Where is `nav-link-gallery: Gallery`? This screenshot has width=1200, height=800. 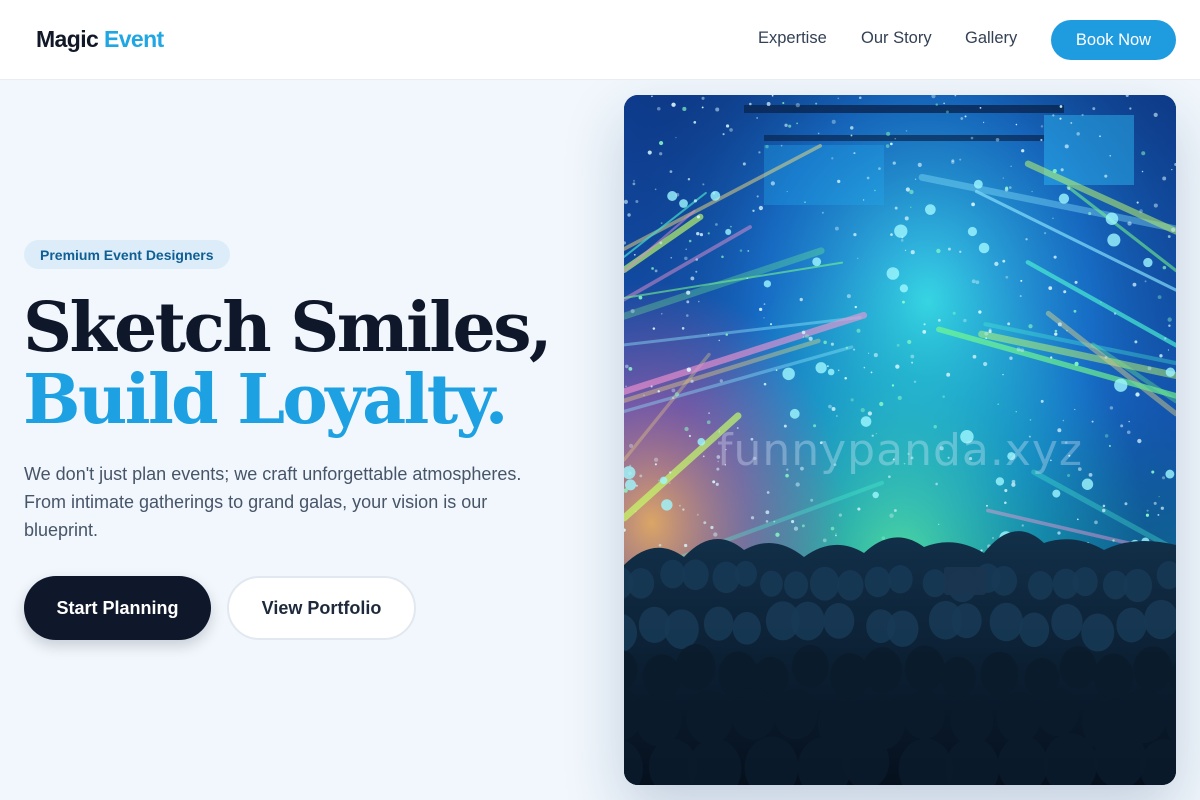
nav-link-gallery: Gallery is located at coordinates (991, 38).